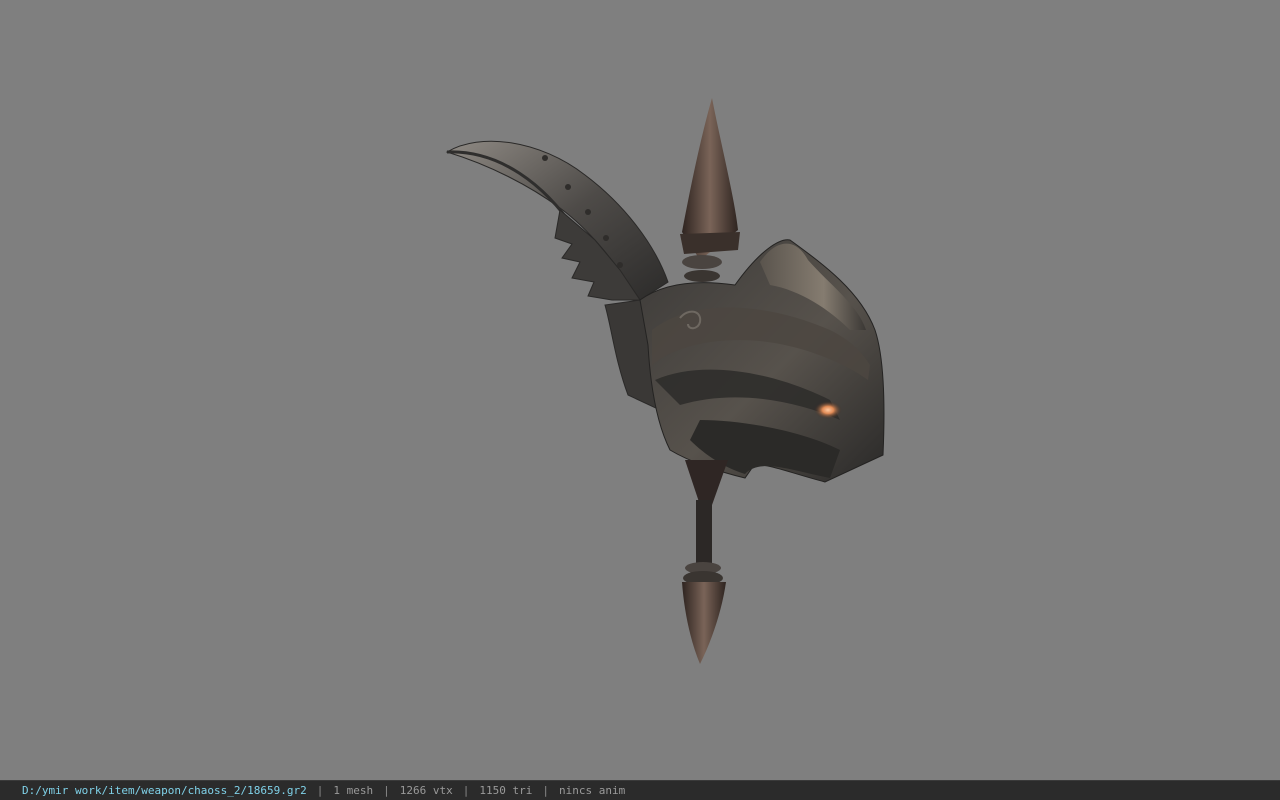 The image size is (1280, 800). I want to click on triangle-count: 1150 tri, so click(506, 790).